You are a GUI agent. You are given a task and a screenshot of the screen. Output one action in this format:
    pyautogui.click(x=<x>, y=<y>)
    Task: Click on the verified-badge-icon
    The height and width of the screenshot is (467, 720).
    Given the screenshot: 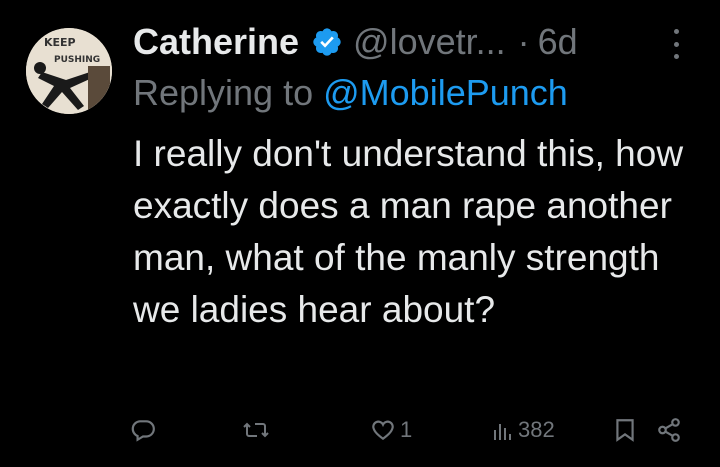 What is the action you would take?
    pyautogui.click(x=327, y=42)
    